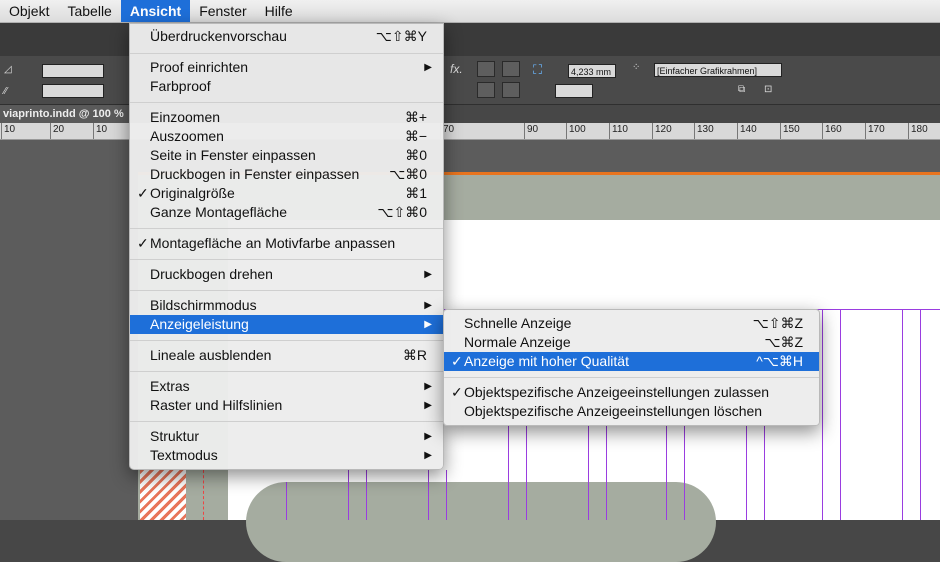 The height and width of the screenshot is (562, 940). What do you see at coordinates (456, 69) in the screenshot?
I see `fx-icon: fx.` at bounding box center [456, 69].